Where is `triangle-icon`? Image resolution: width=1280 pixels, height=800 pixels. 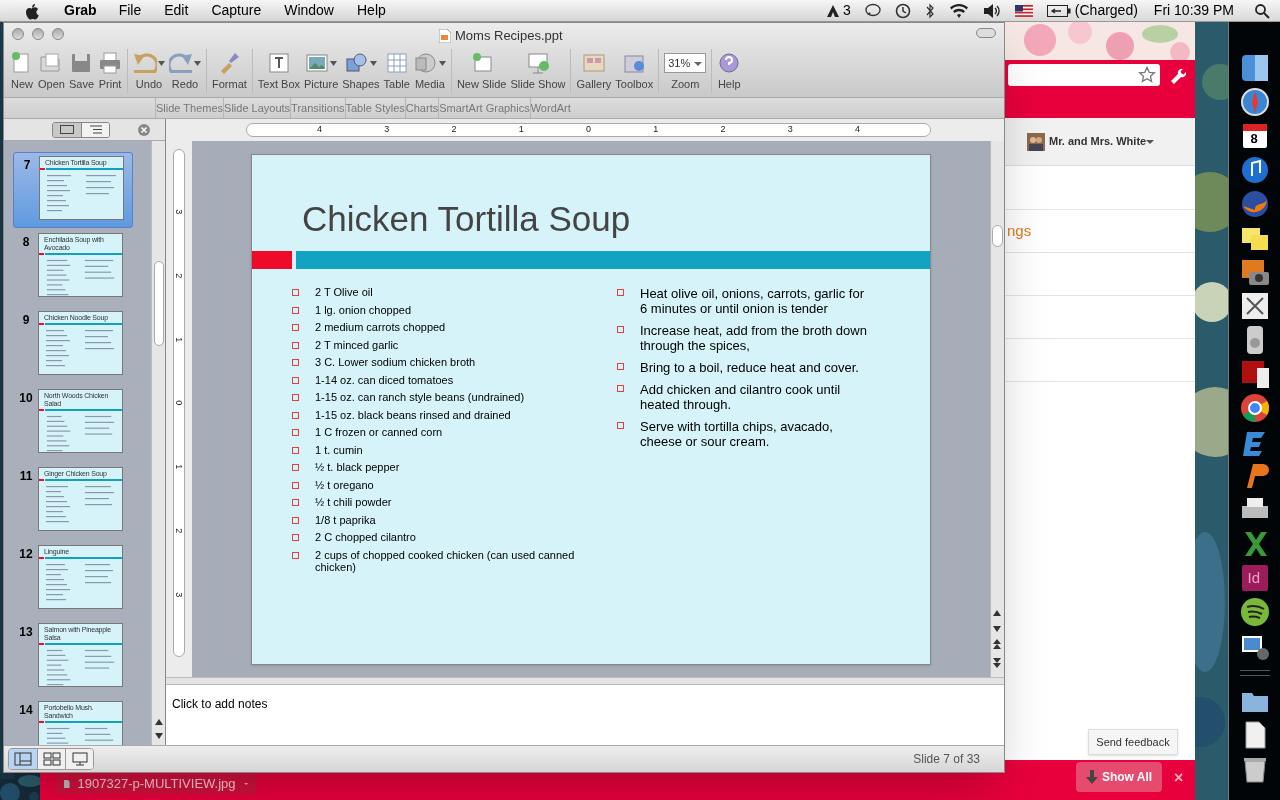 triangle-icon is located at coordinates (833, 10).